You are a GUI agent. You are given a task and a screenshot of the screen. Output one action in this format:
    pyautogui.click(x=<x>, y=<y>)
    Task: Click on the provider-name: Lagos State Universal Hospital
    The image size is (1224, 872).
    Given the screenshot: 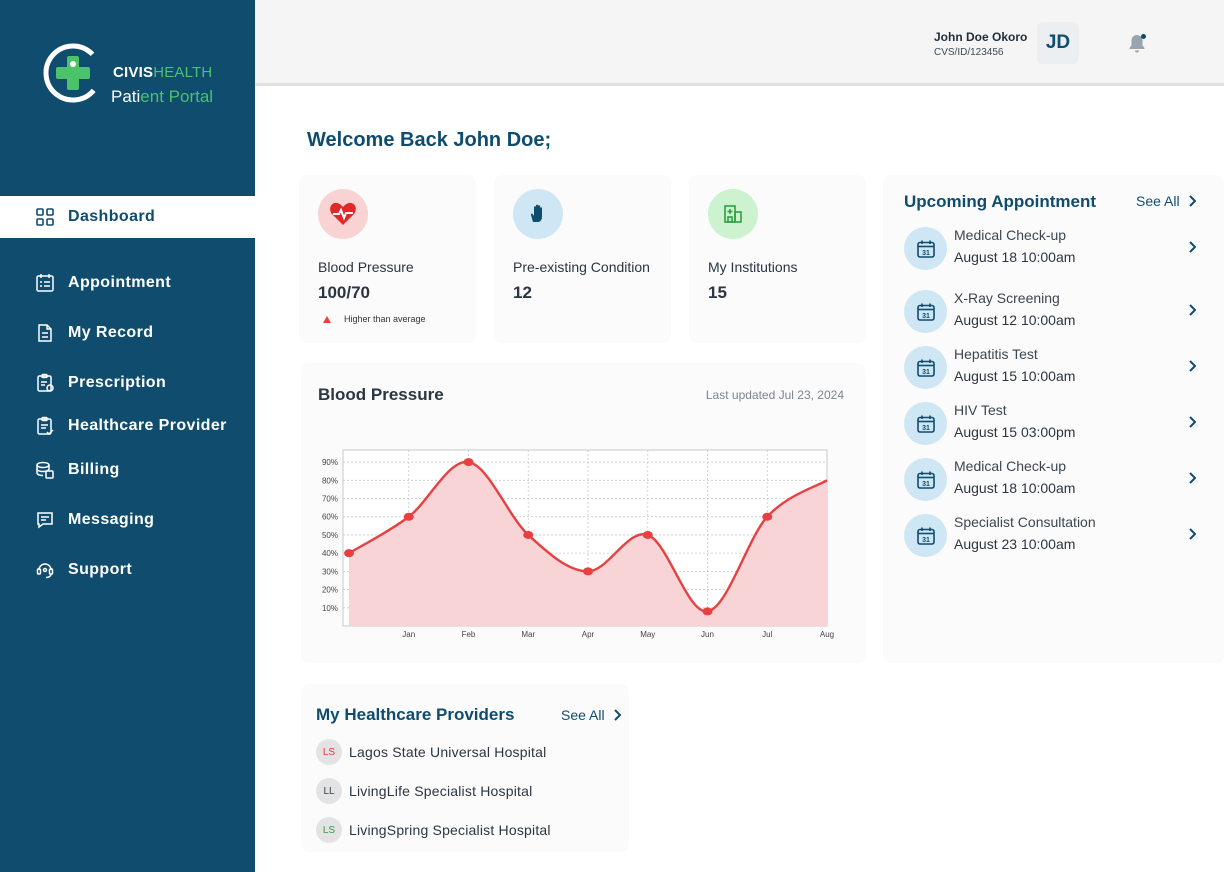 What is the action you would take?
    pyautogui.click(x=448, y=752)
    